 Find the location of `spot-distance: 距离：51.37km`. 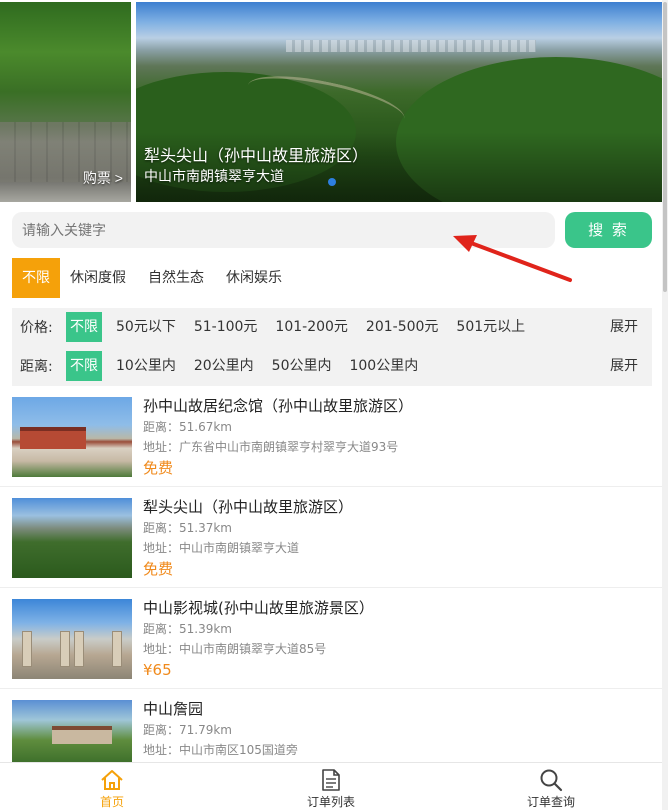

spot-distance: 距离：51.37km is located at coordinates (187, 528).